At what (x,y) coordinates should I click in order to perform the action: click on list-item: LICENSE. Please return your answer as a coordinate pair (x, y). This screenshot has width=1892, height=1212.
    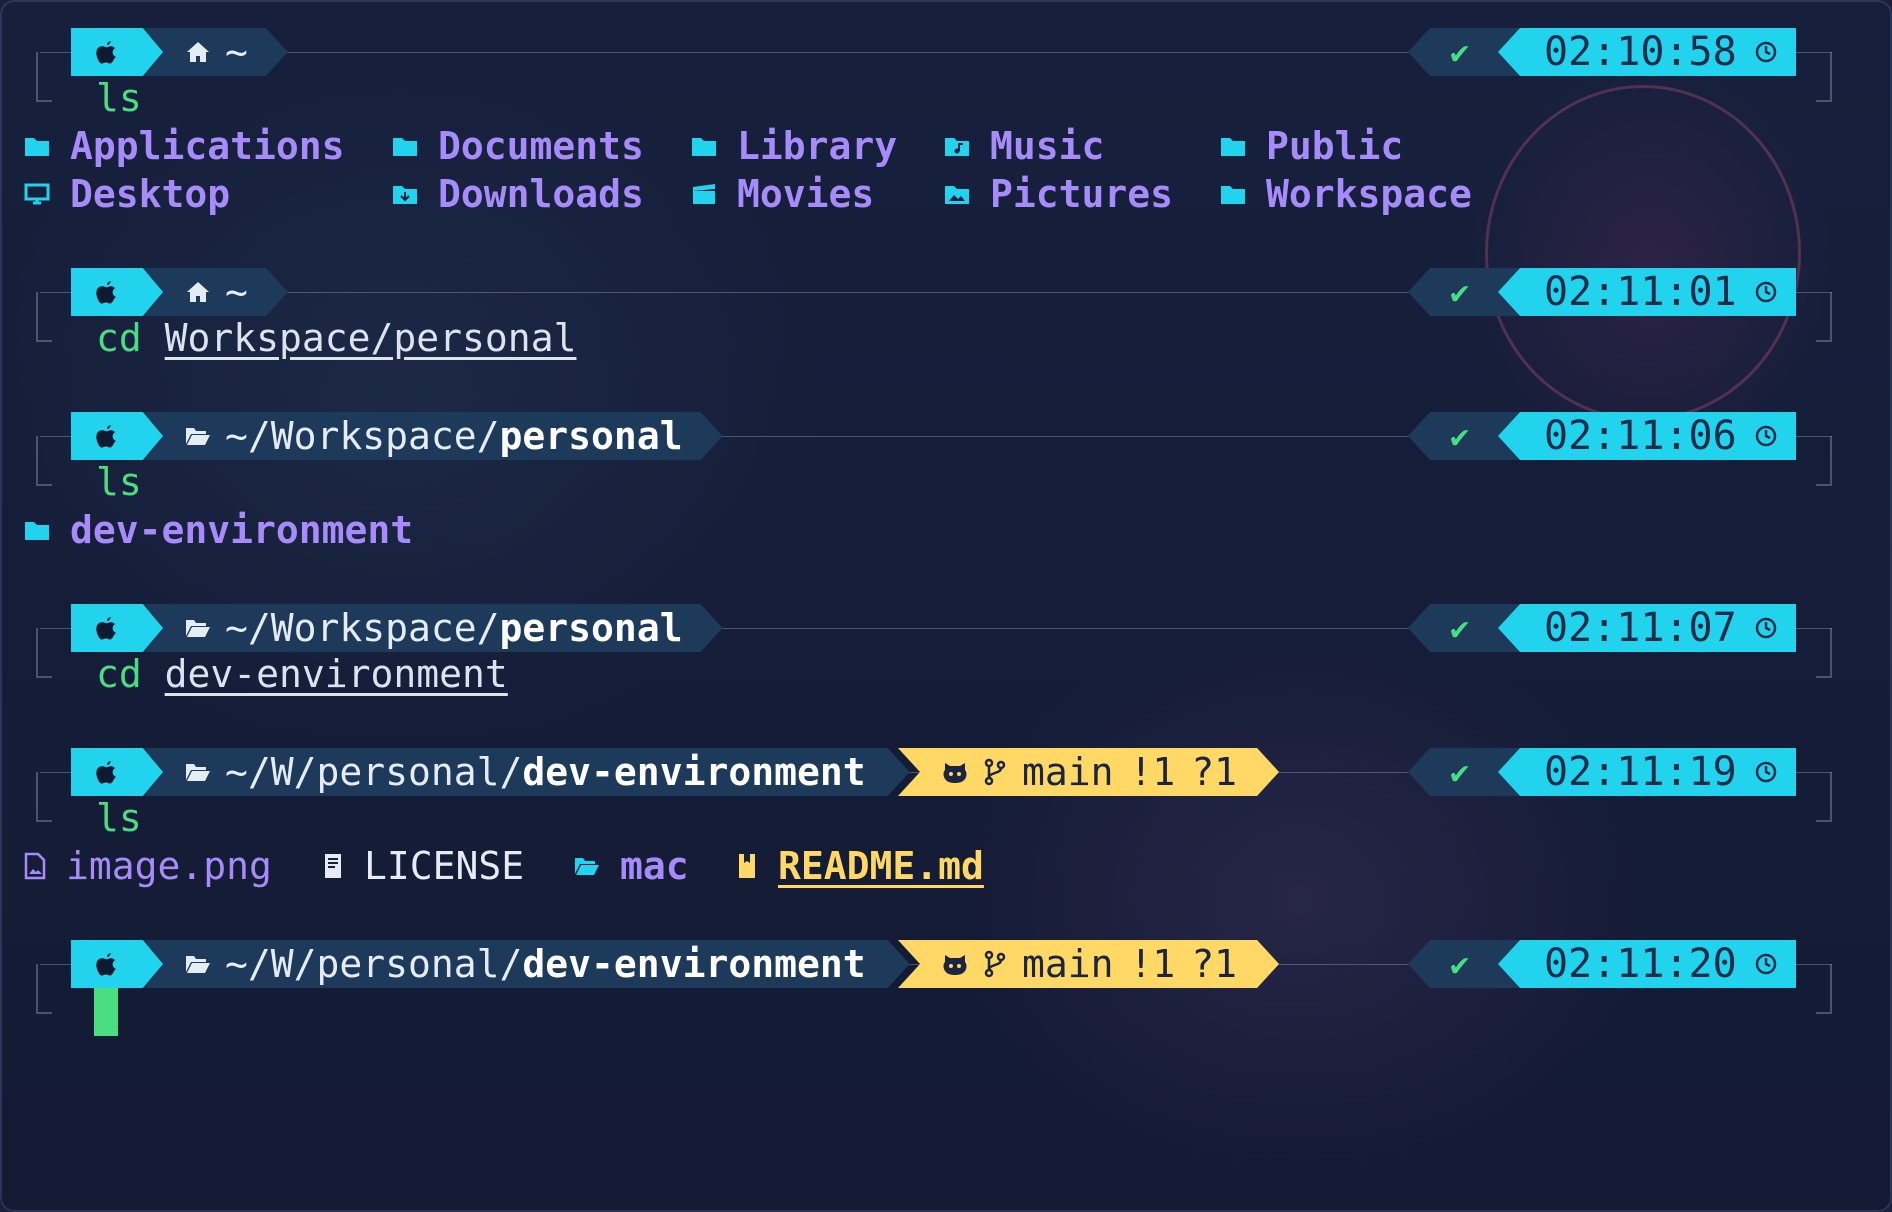
    Looking at the image, I should click on (423, 866).